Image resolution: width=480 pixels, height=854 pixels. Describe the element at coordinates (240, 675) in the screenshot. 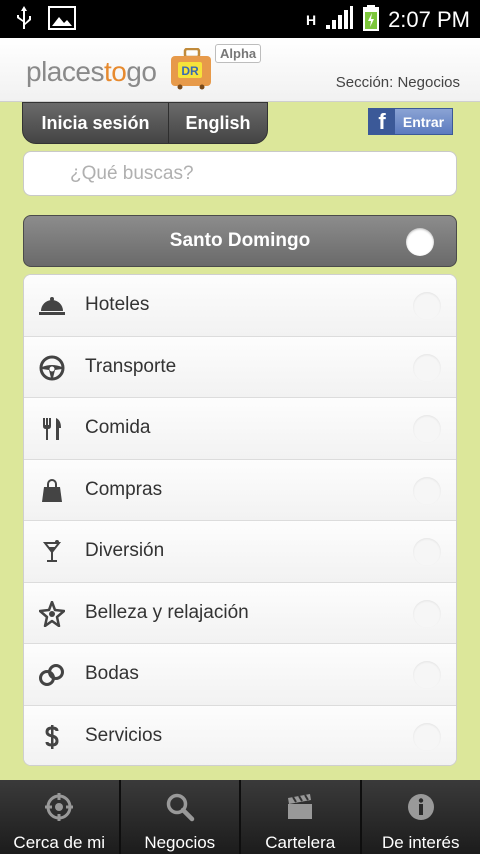

I see `category-item-bodas: Bodas` at that location.